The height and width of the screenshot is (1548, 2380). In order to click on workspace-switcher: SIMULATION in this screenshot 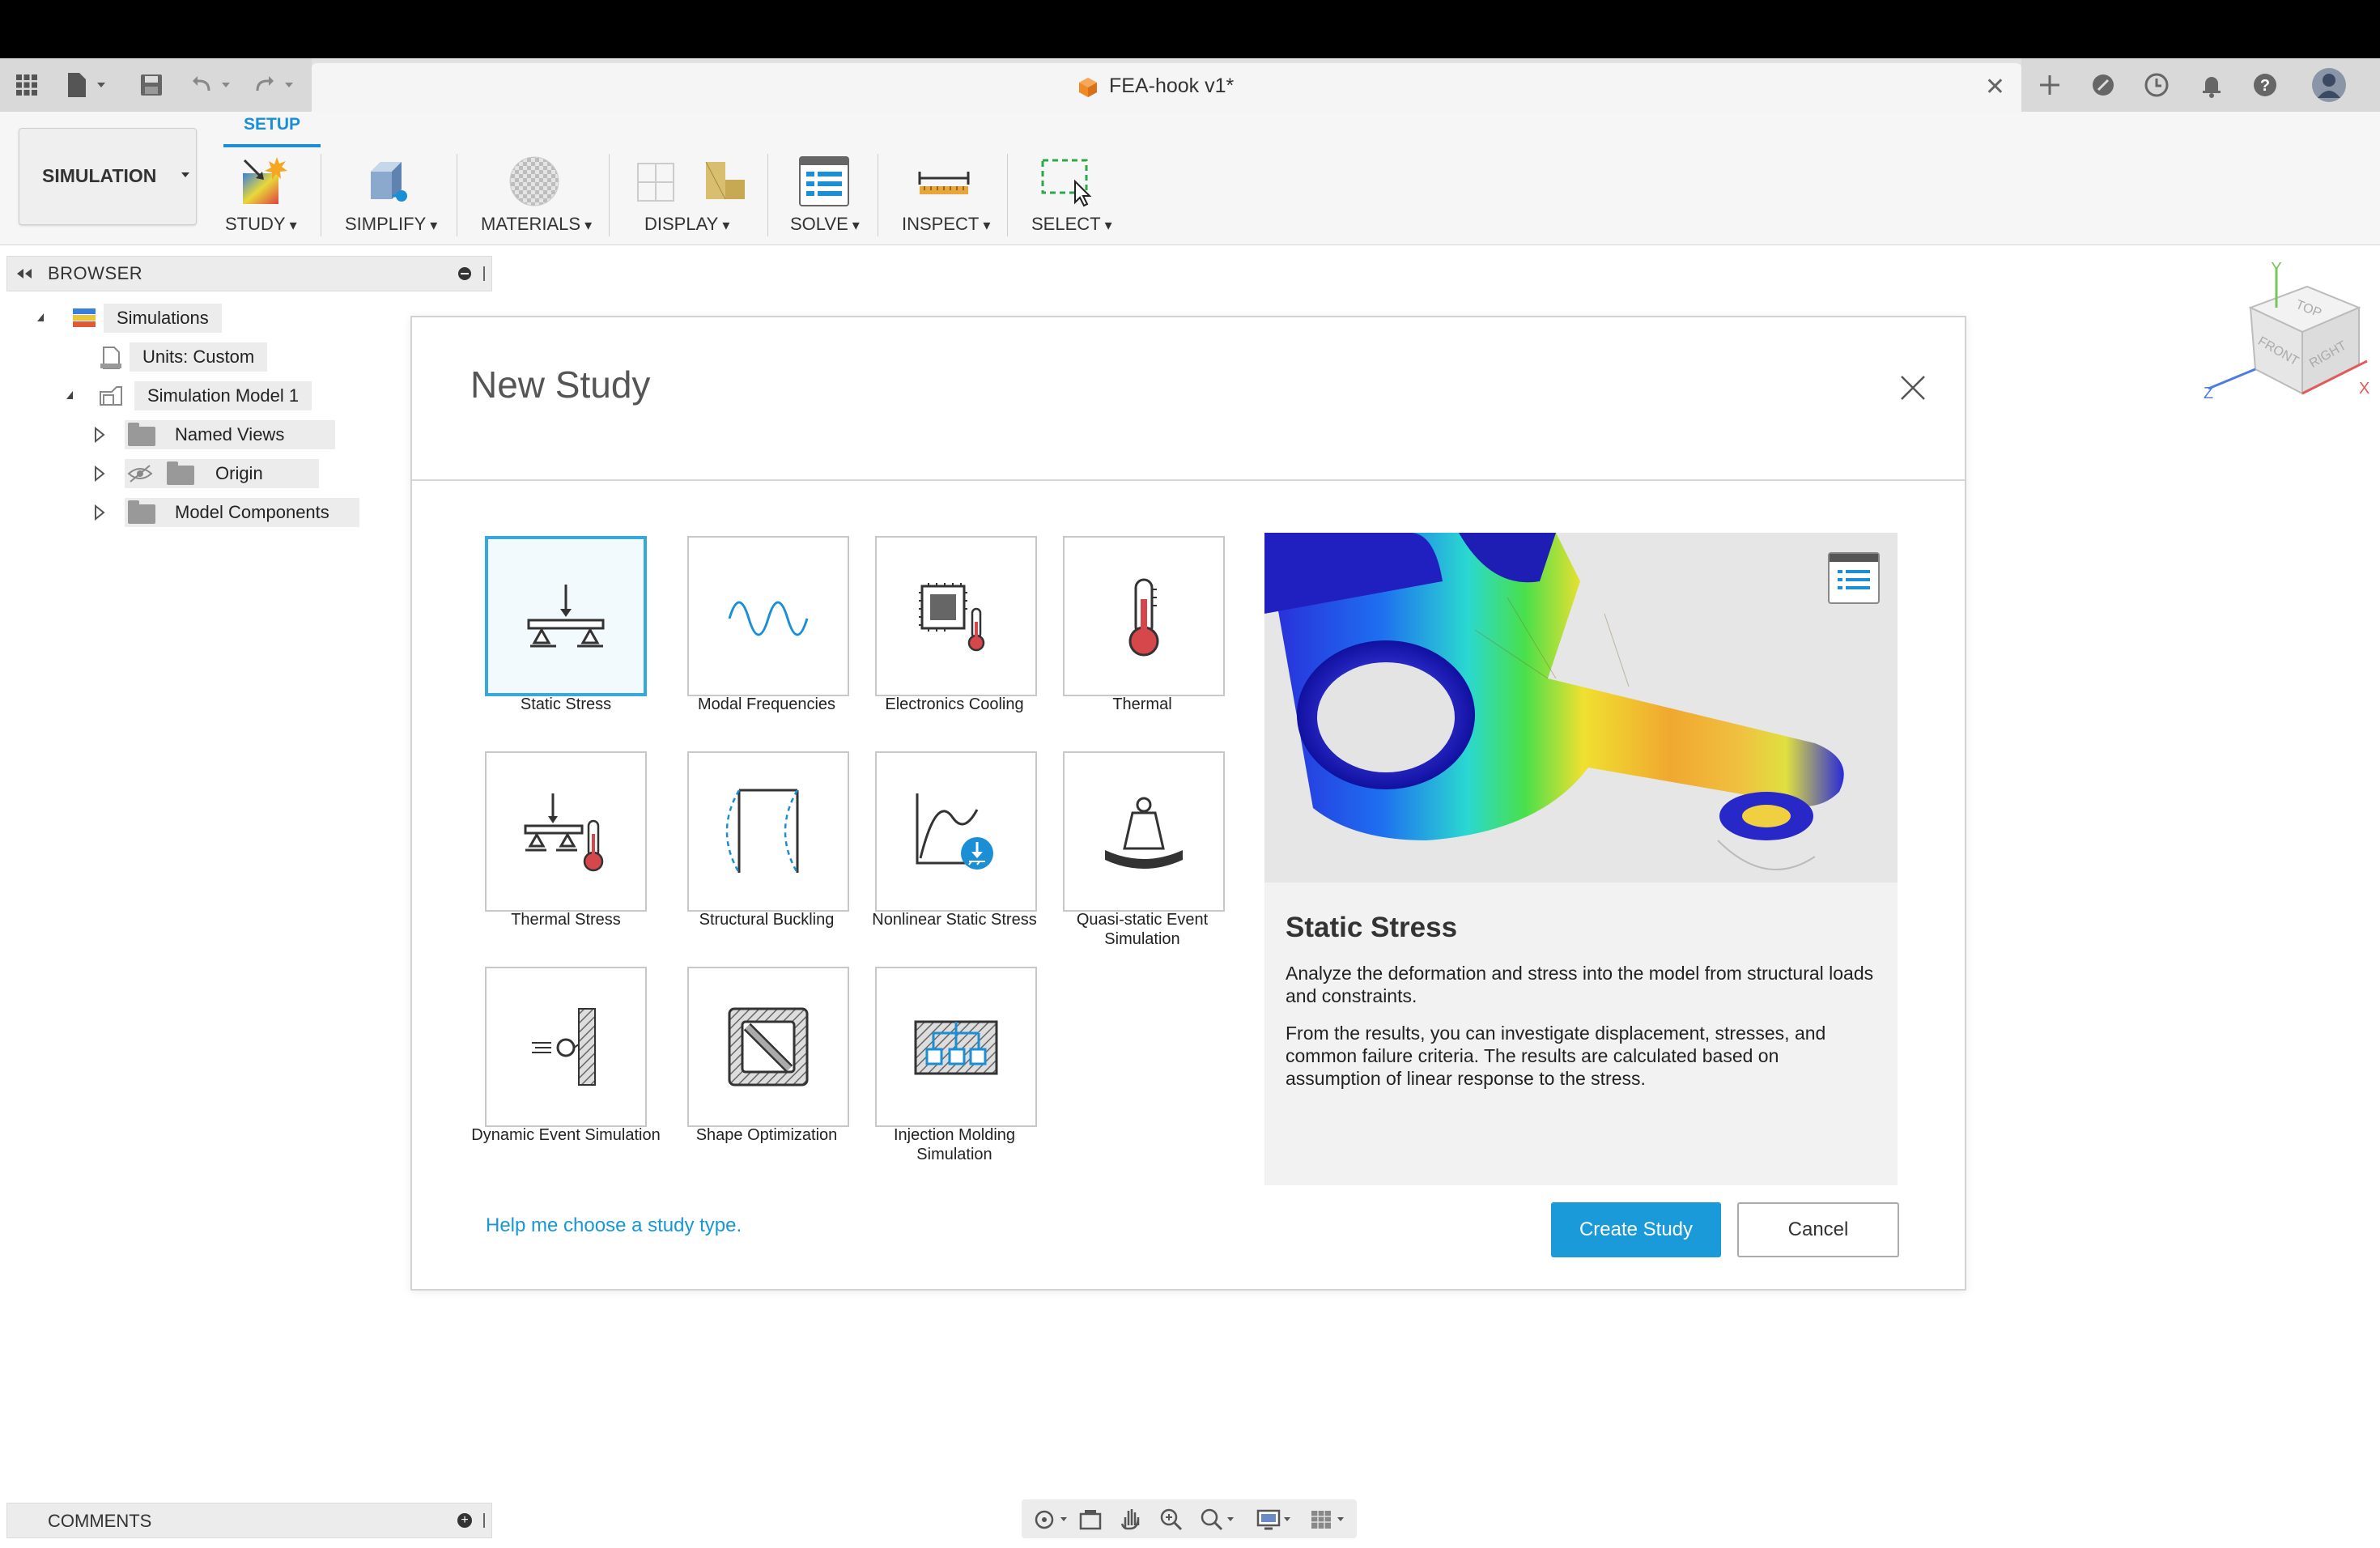, I will do `click(108, 176)`.